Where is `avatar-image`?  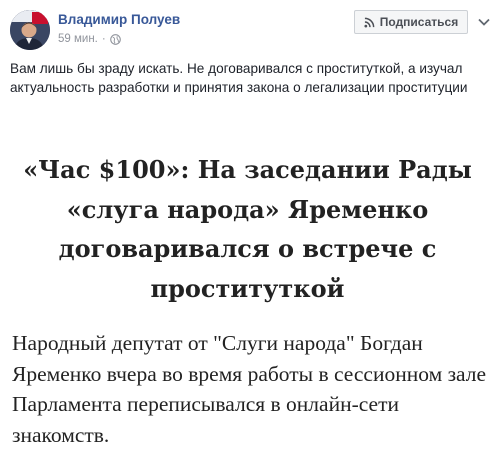 avatar-image is located at coordinates (30, 30).